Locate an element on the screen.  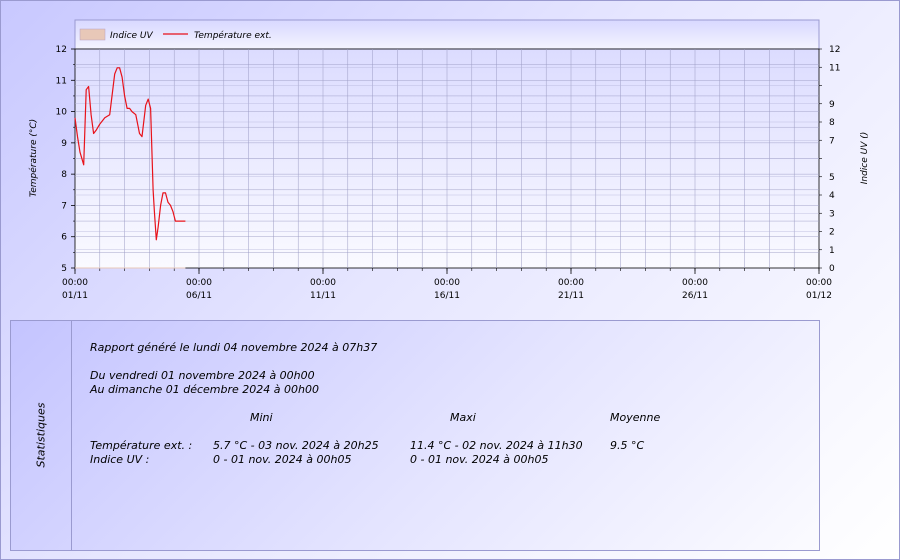
y-axis-right-title: Indice UV () is located at coordinates (865, 158).